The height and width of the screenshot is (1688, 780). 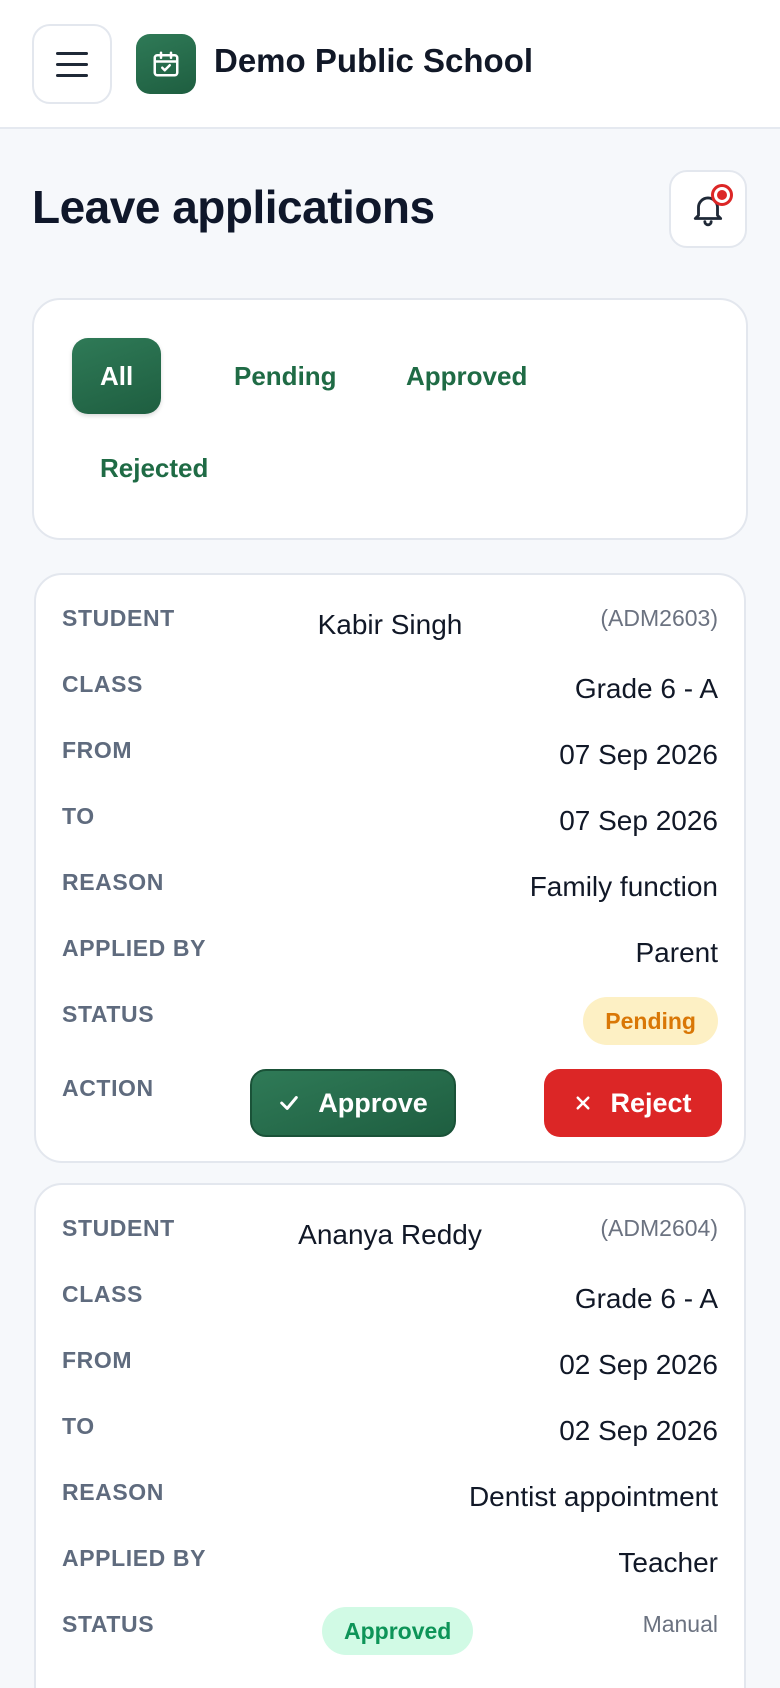 I want to click on to-row: TO 02 Sep 2026, so click(x=390, y=1433).